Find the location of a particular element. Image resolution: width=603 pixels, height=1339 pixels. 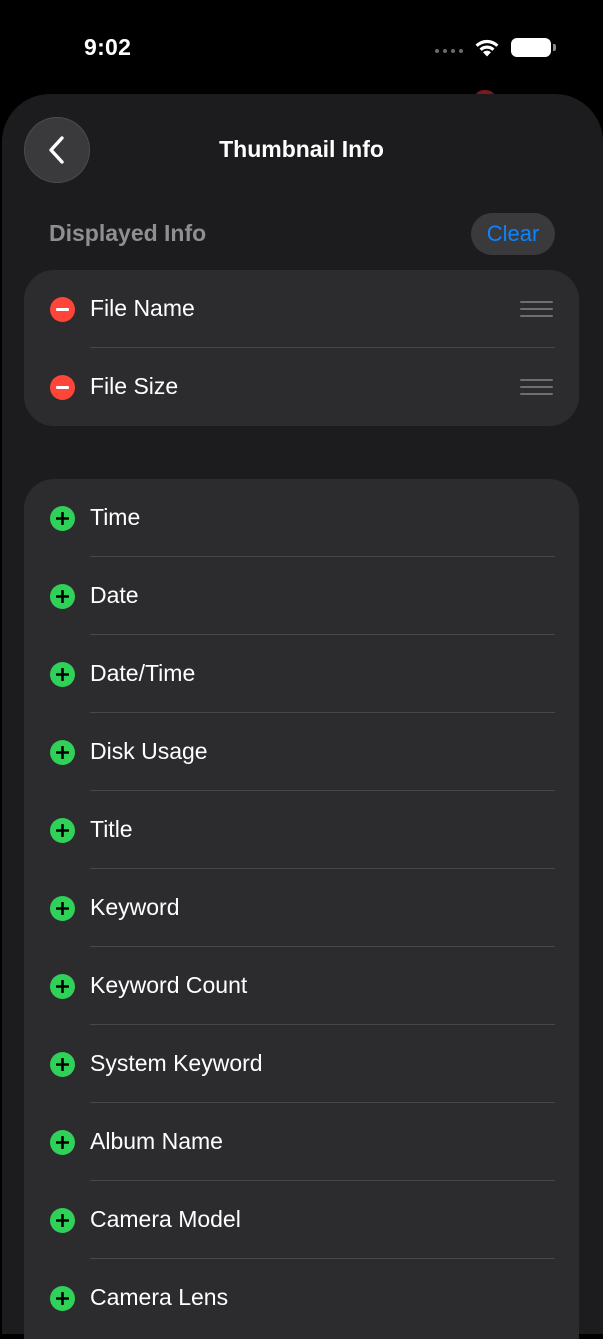

list-item-date-time: Date/Time is located at coordinates (301, 674).